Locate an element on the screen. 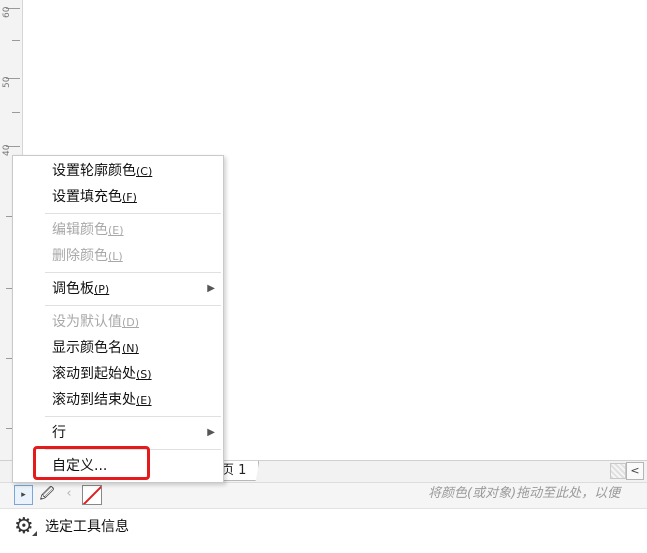 The width and height of the screenshot is (647, 553). menu-item-label: 编辑颜色 is located at coordinates (80, 230).